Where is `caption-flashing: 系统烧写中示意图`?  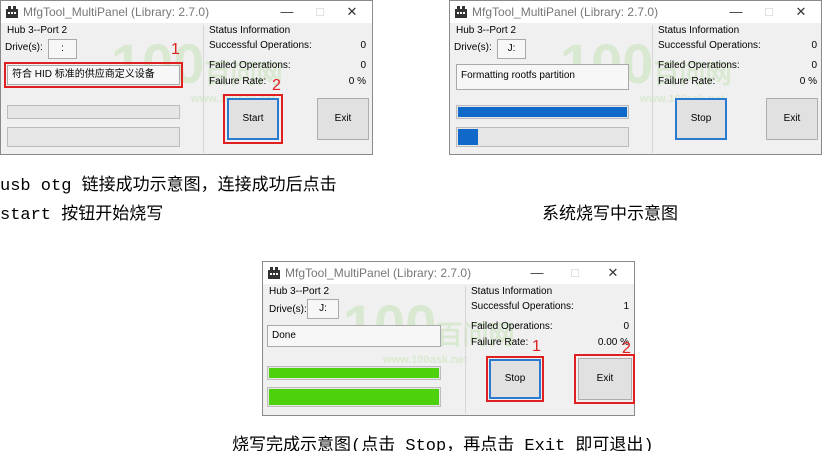 caption-flashing: 系统烧写中示意图 is located at coordinates (610, 215).